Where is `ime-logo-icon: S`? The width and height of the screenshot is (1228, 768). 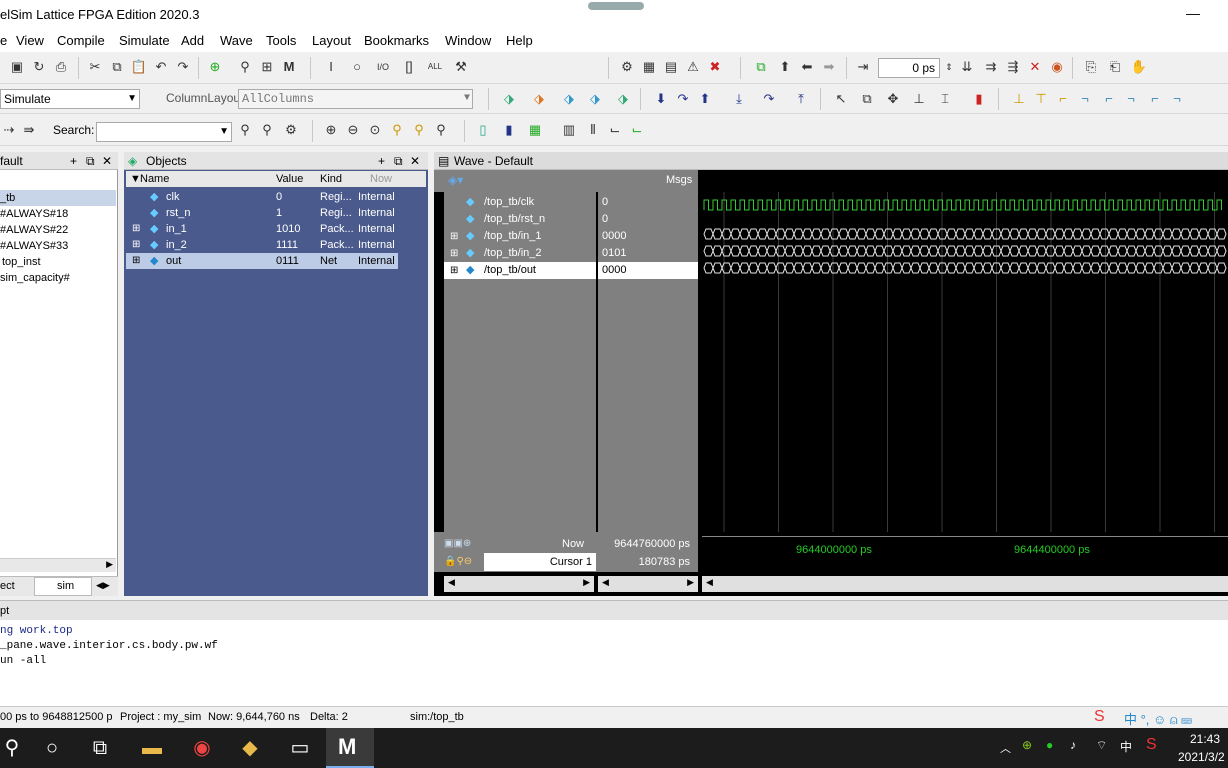 ime-logo-icon: S is located at coordinates (1099, 717).